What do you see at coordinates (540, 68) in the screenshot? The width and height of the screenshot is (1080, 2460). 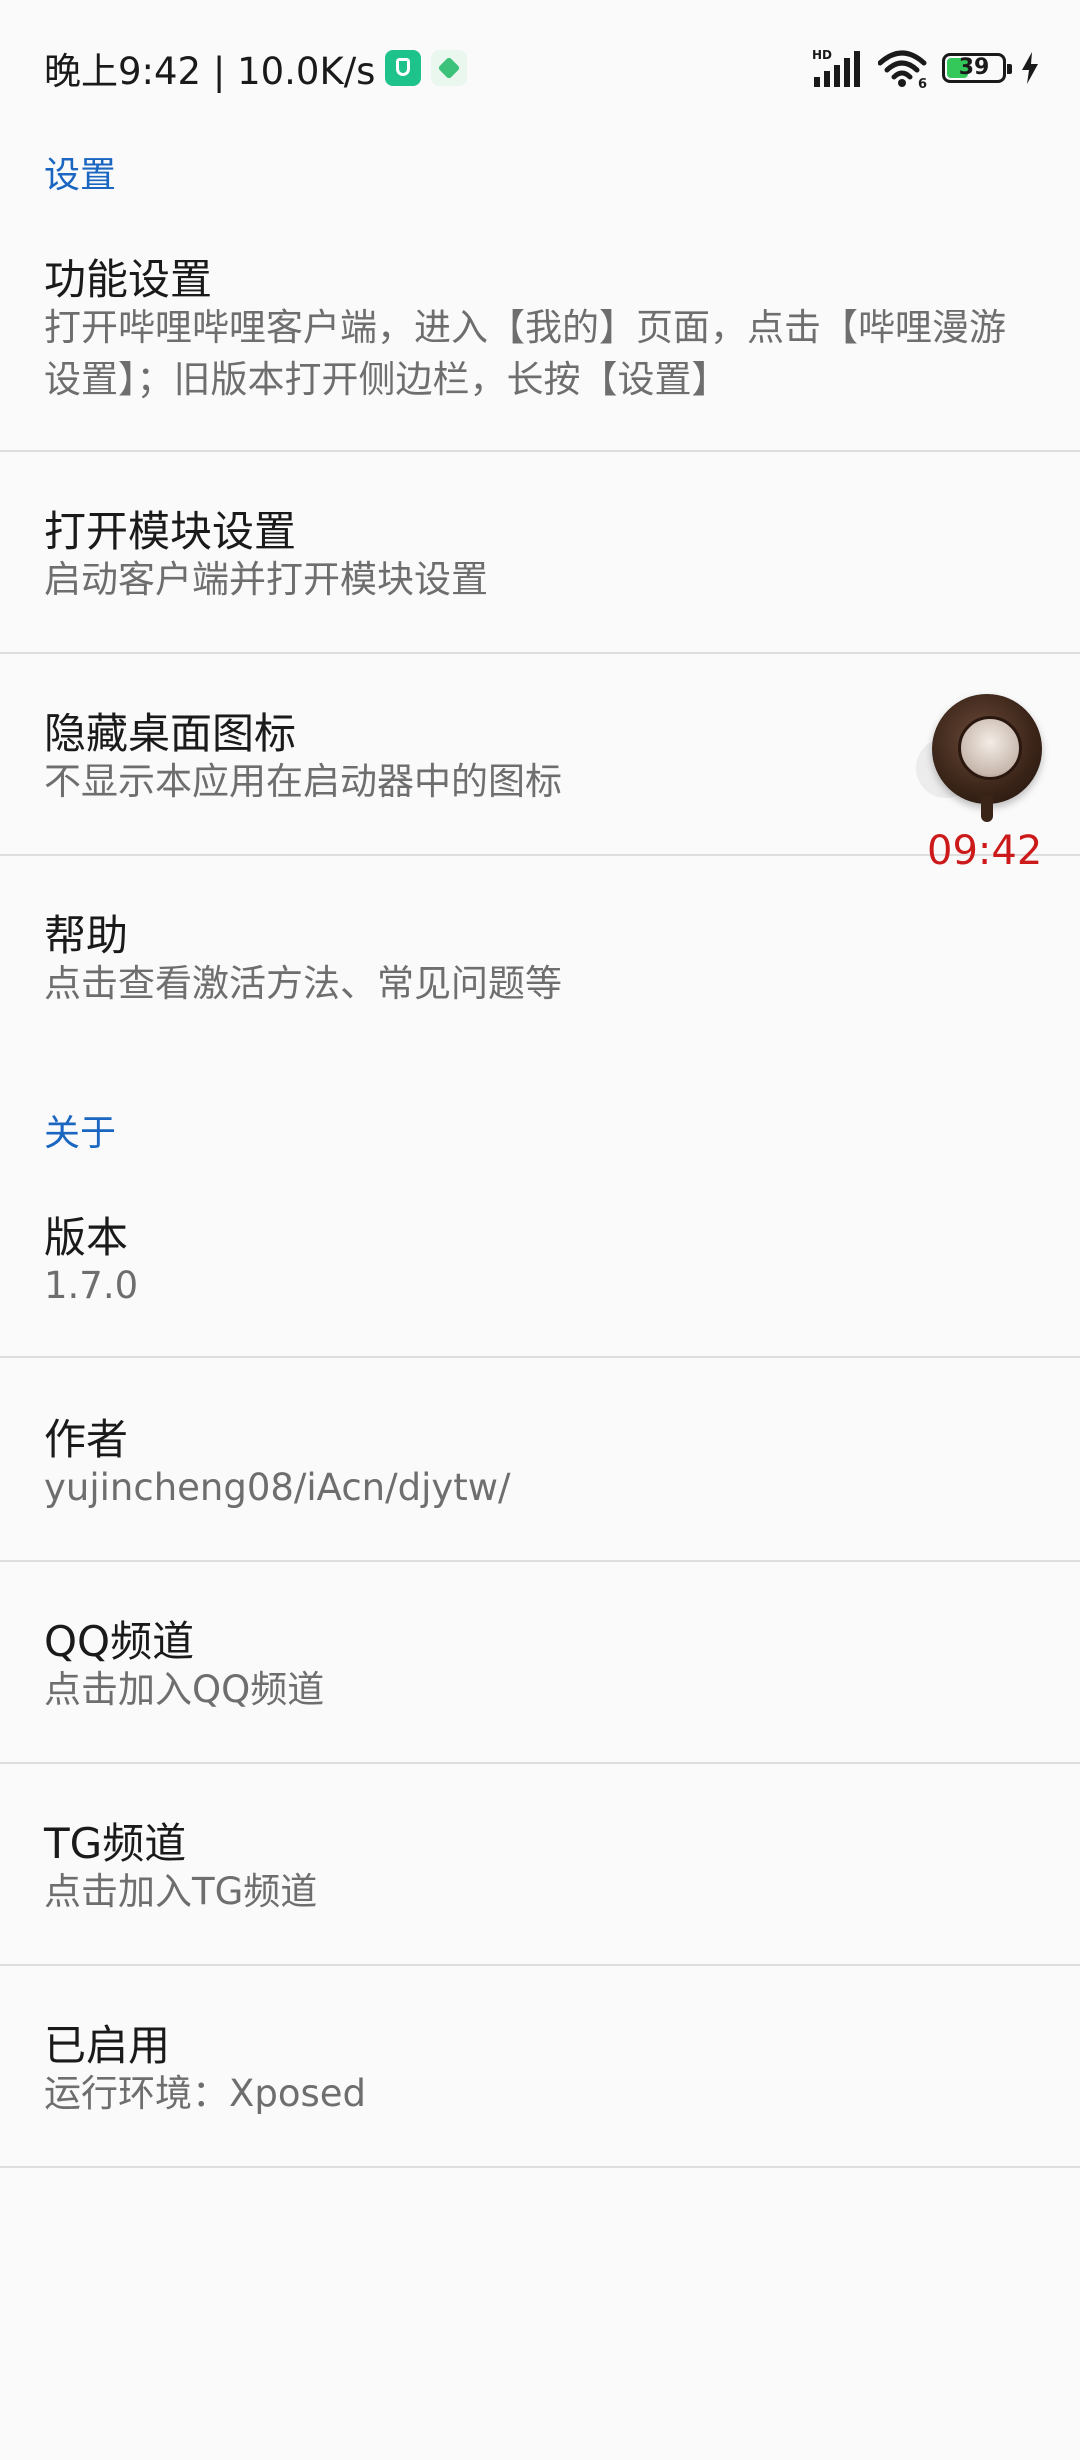 I see `status-bar: 晚上9:42 | 10.0K/s HD 6 39` at bounding box center [540, 68].